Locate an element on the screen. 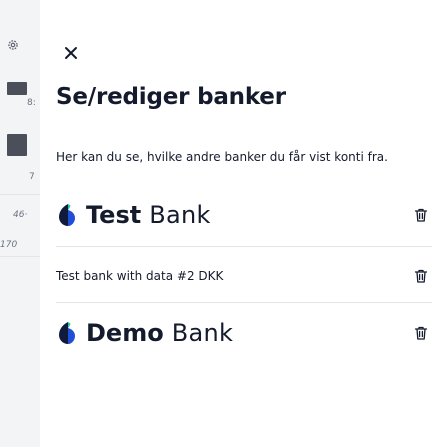 Image resolution: width=432 pixels, height=447 pixels. bank-name: Test bank with data #2 DKK is located at coordinates (140, 276).